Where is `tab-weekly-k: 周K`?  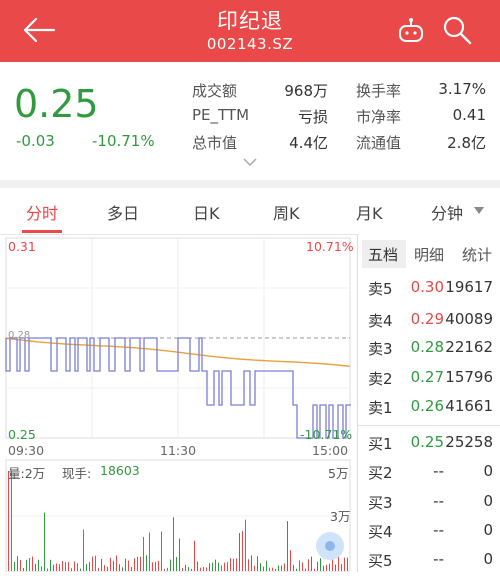
tab-weekly-k: 周K is located at coordinates (286, 212).